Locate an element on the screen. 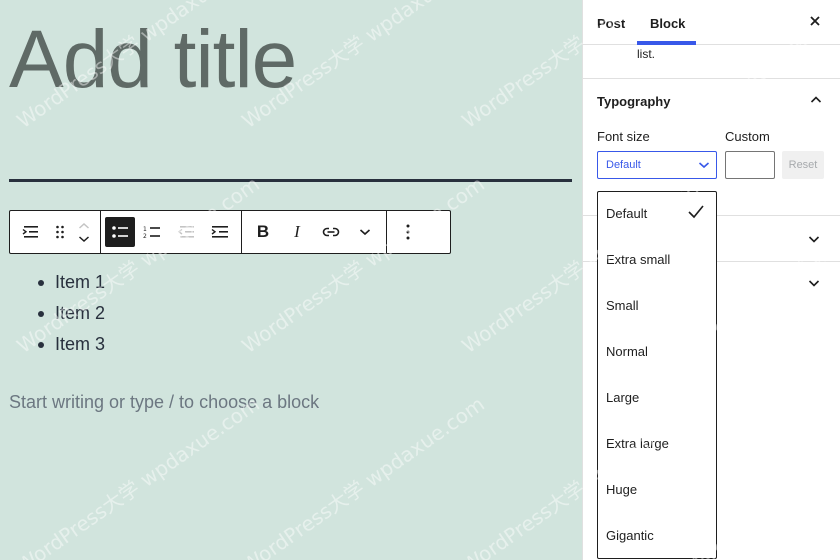 The image size is (840, 560). check-icon is located at coordinates (696, 212).